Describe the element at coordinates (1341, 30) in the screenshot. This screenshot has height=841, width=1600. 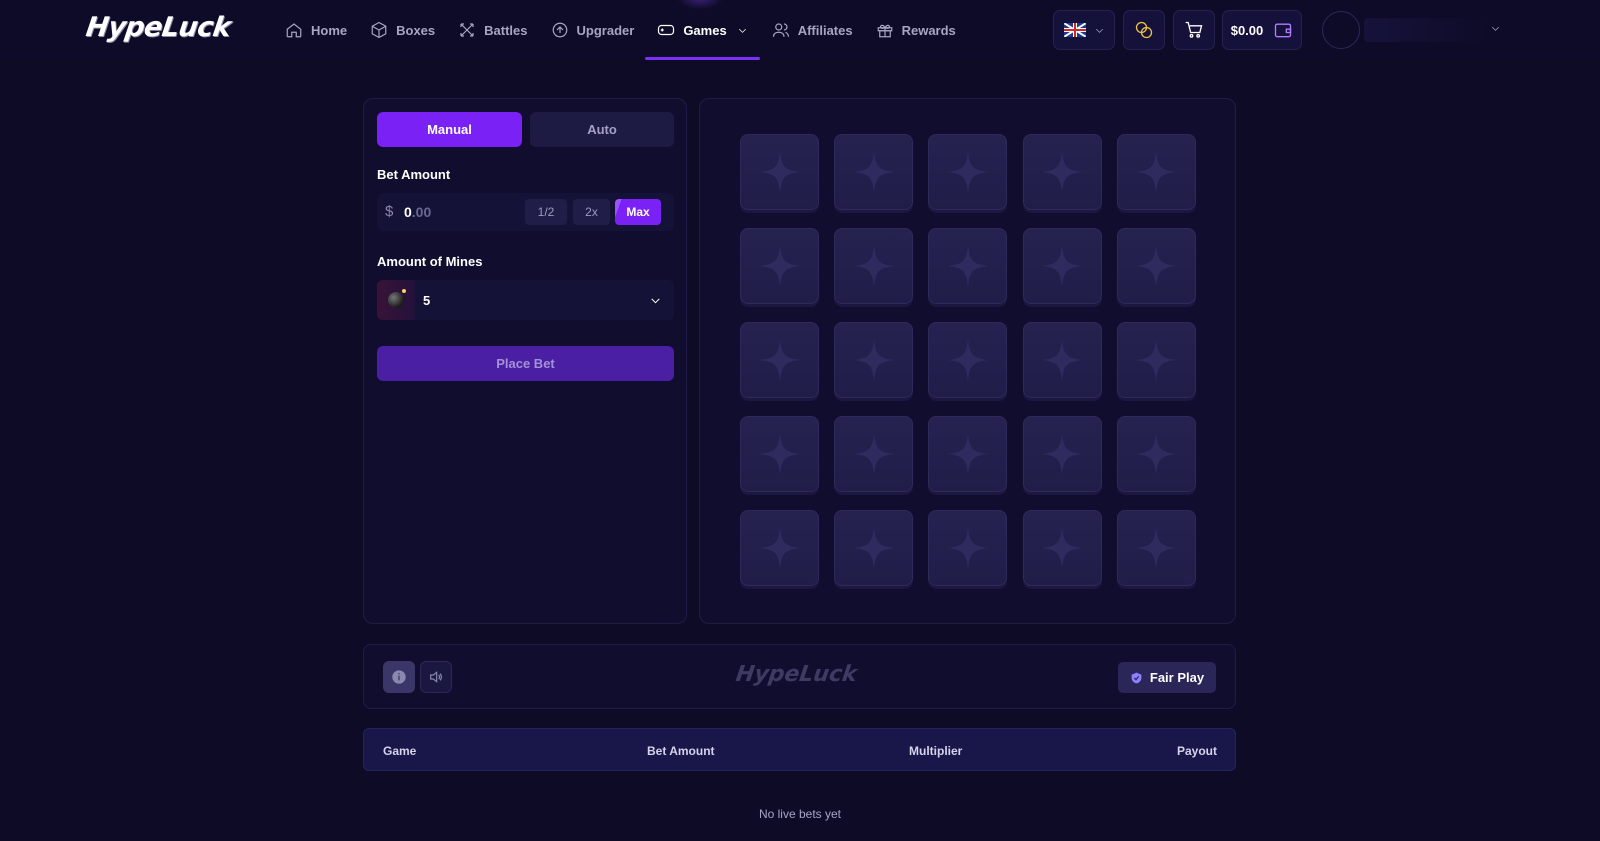
I see `avatar` at that location.